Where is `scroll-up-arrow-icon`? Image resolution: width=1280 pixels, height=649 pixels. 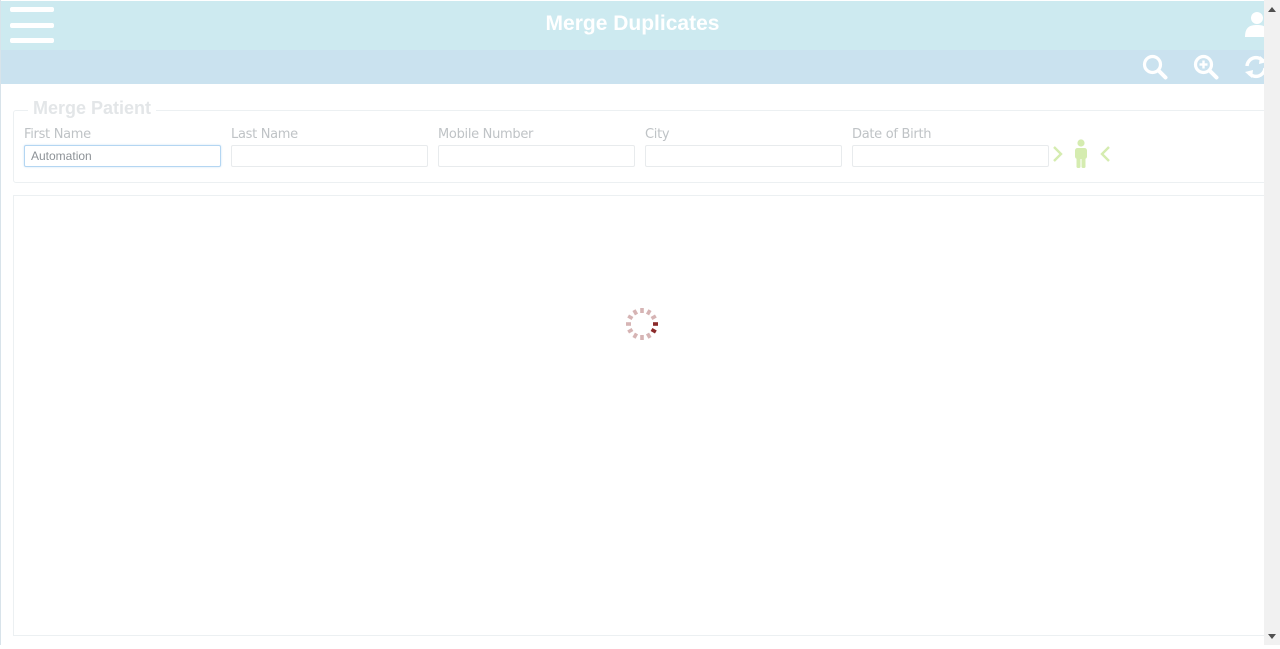
scroll-up-arrow-icon is located at coordinates (1272, 9).